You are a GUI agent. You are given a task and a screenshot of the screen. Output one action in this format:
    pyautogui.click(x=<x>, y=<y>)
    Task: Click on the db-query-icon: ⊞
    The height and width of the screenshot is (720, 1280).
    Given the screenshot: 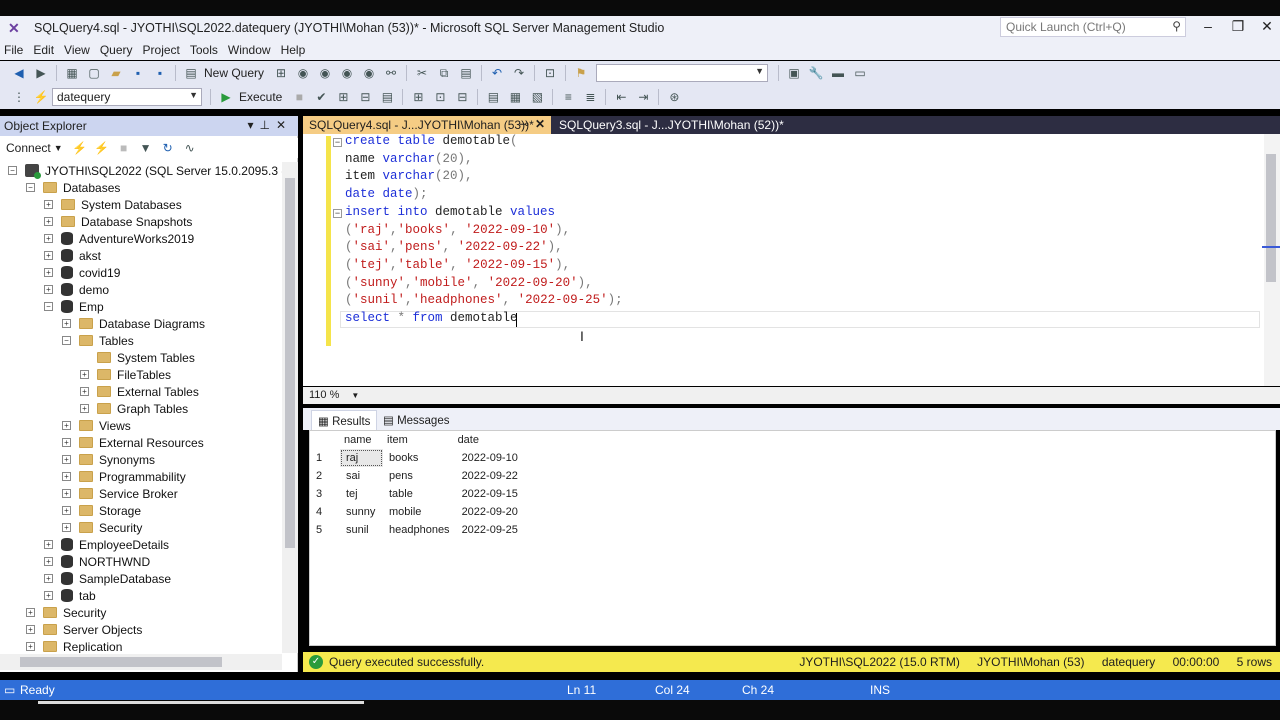 What is the action you would take?
    pyautogui.click(x=281, y=73)
    